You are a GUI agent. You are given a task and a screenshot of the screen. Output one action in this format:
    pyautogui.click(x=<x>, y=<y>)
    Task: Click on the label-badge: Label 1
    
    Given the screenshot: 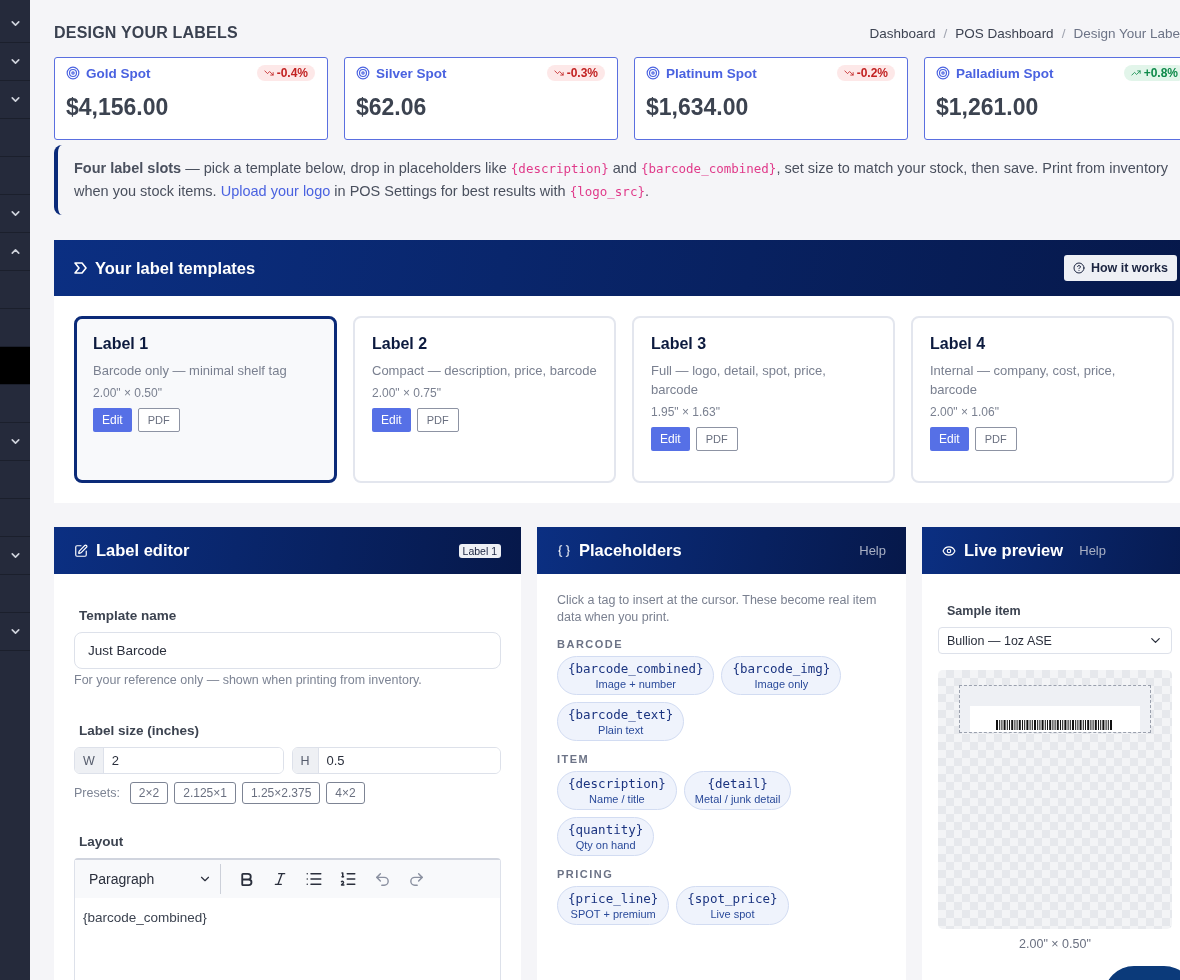 What is the action you would take?
    pyautogui.click(x=479, y=550)
    